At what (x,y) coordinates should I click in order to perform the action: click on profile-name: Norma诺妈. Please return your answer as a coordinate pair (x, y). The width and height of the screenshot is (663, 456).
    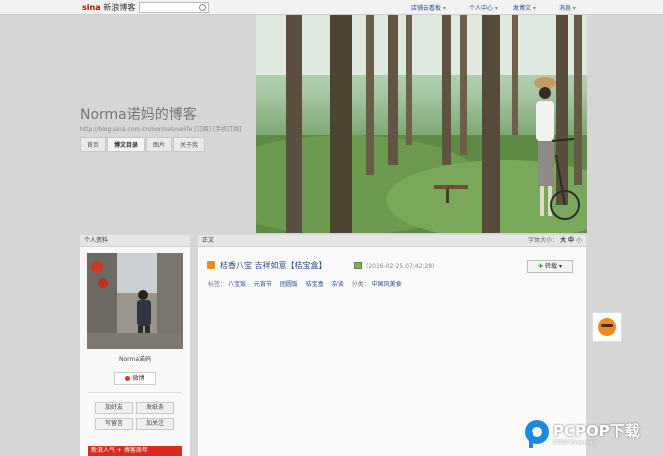
    Looking at the image, I should click on (135, 358).